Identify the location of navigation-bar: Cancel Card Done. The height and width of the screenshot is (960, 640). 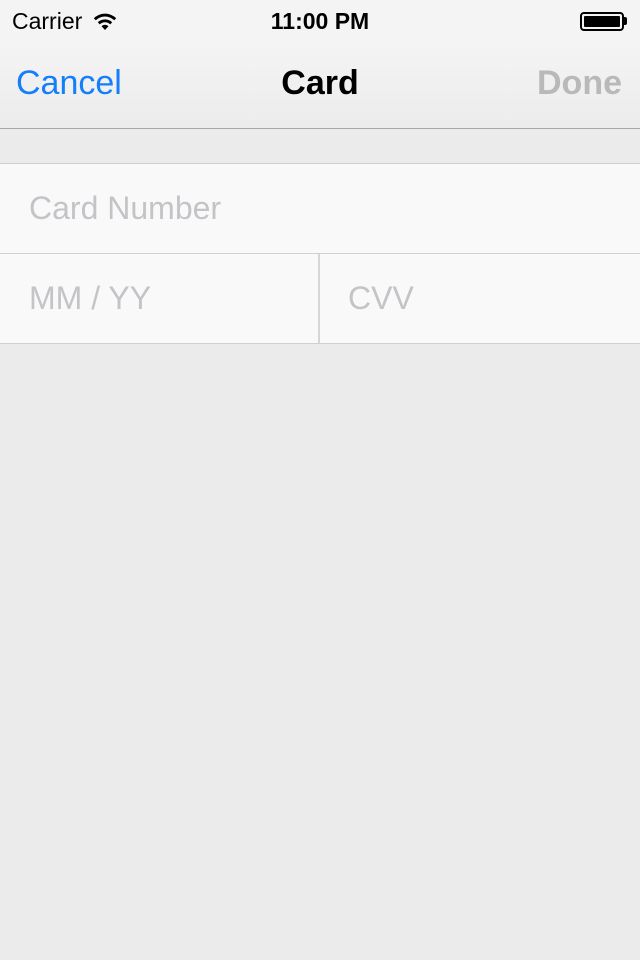
(320, 84).